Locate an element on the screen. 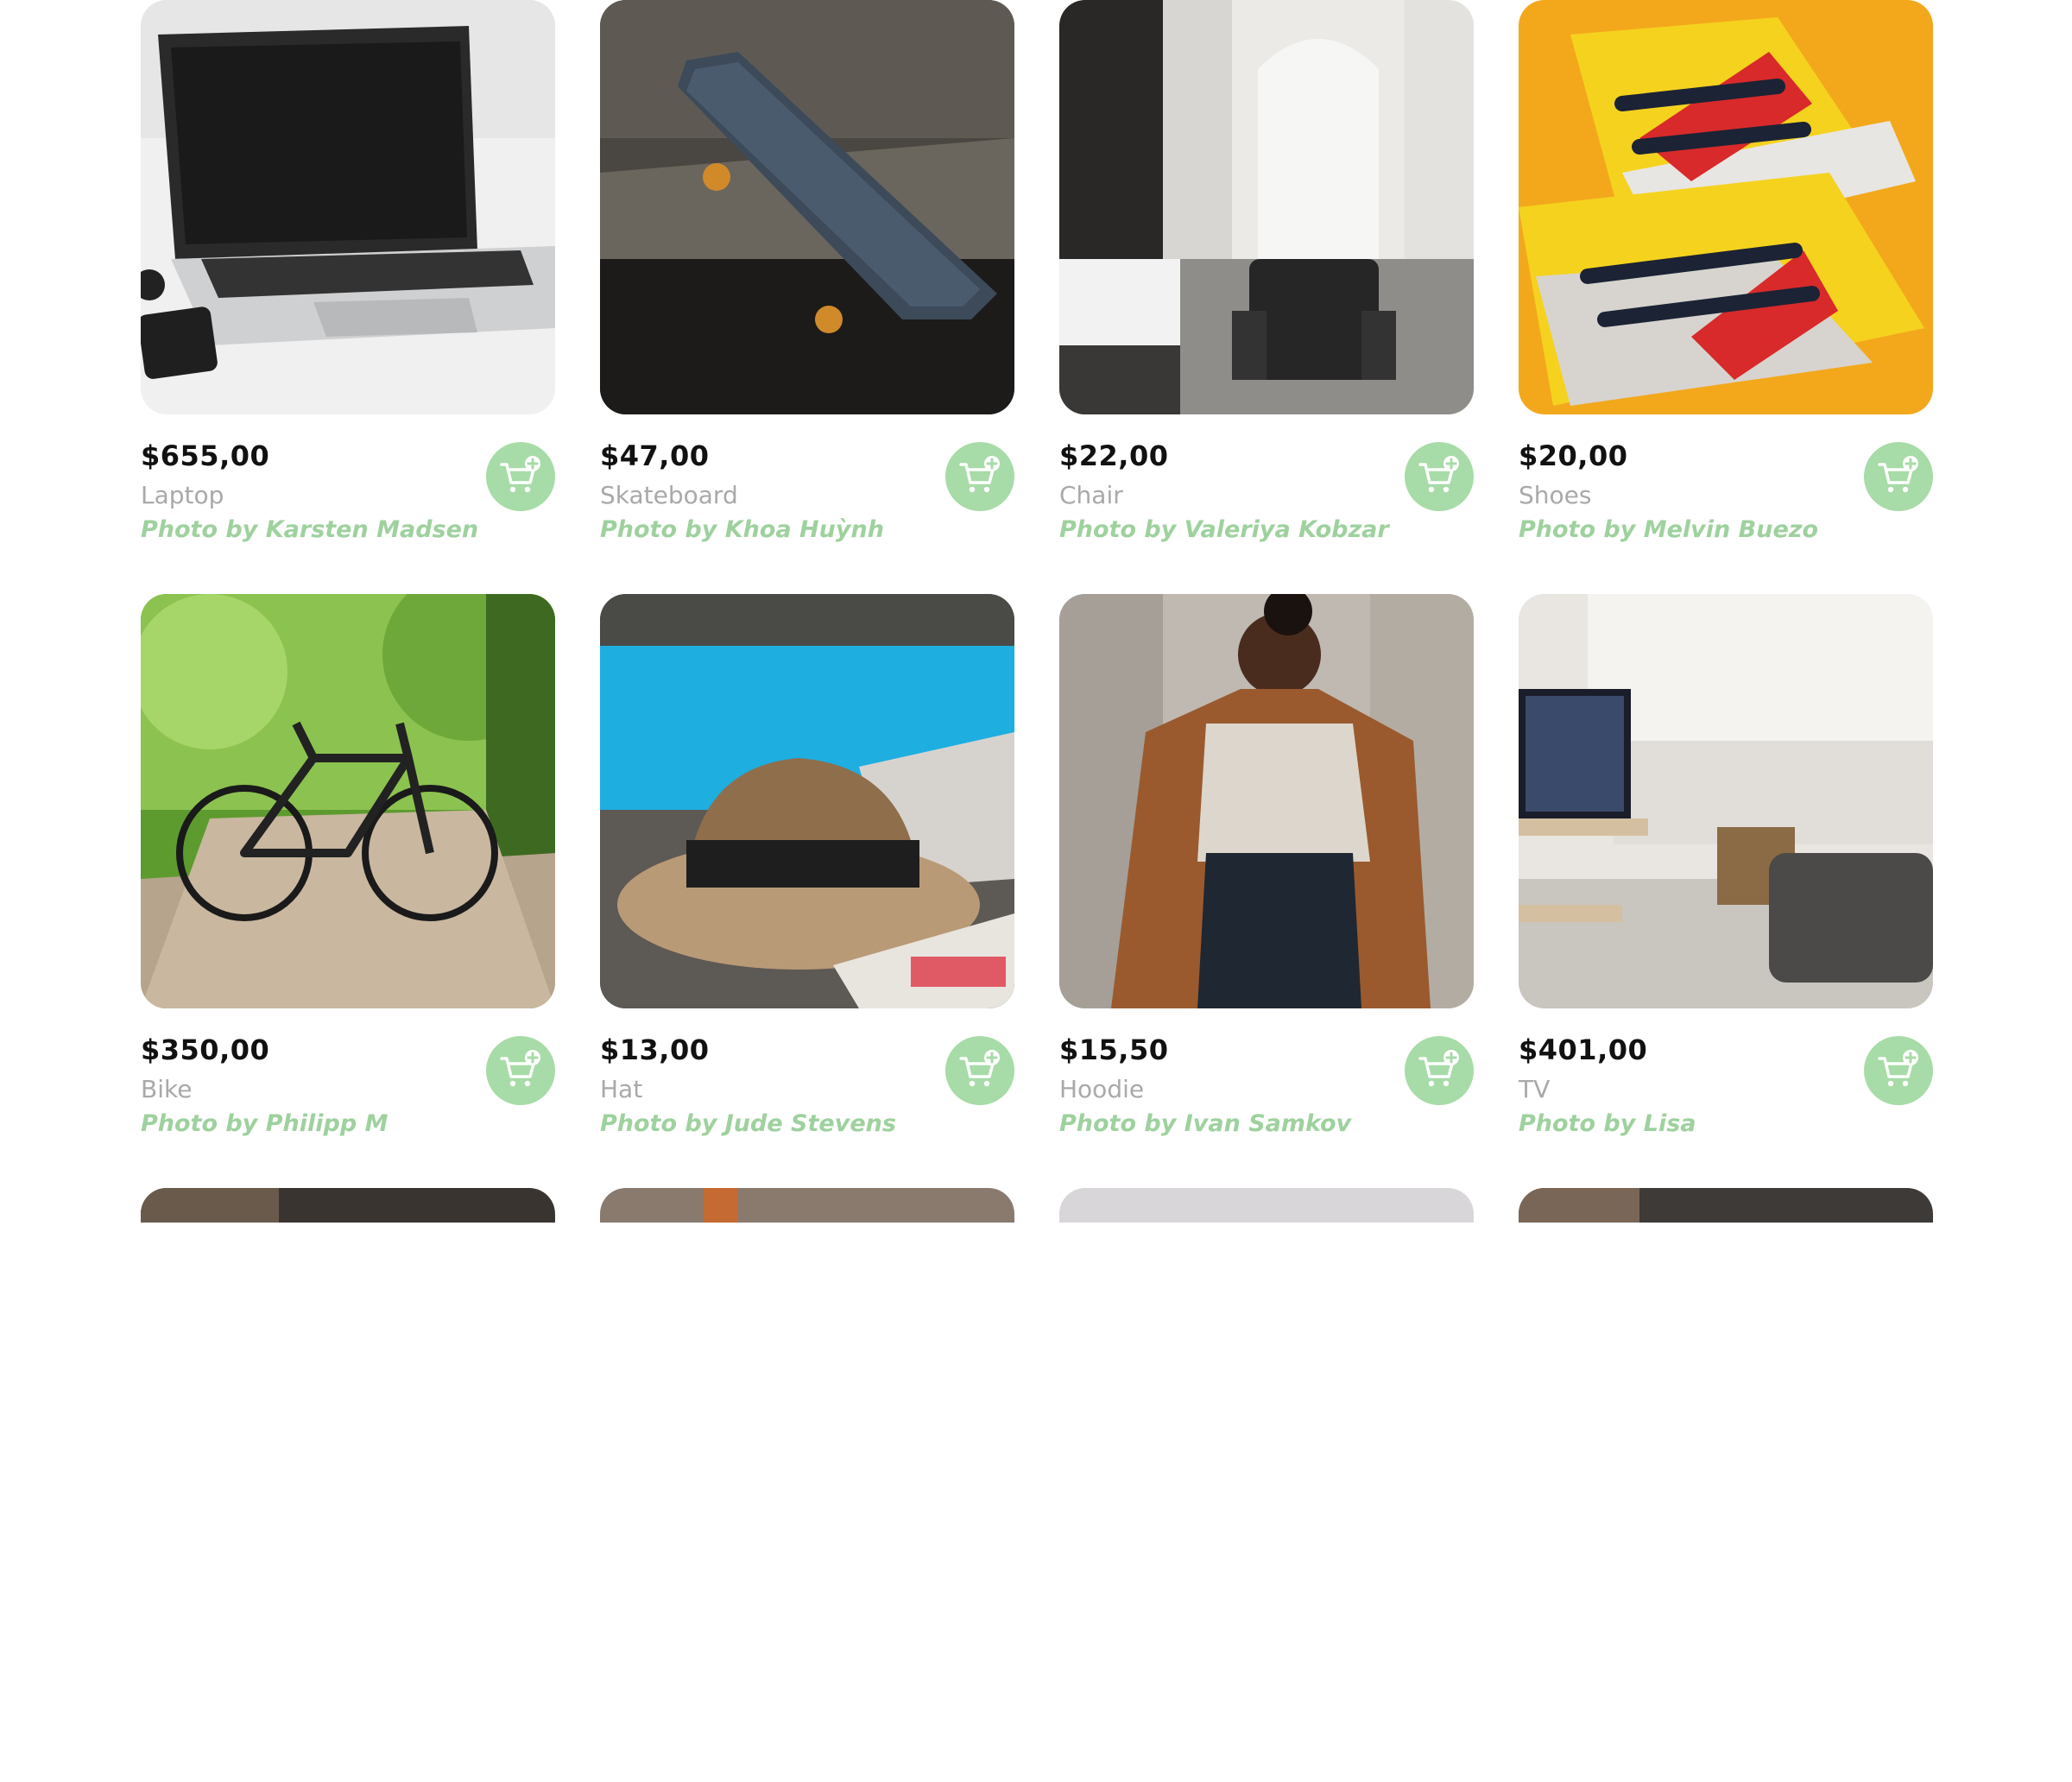 The height and width of the screenshot is (1782, 2072). product-card: $655,00 Laptop Photo by Karsten Madsen is located at coordinates (348, 297).